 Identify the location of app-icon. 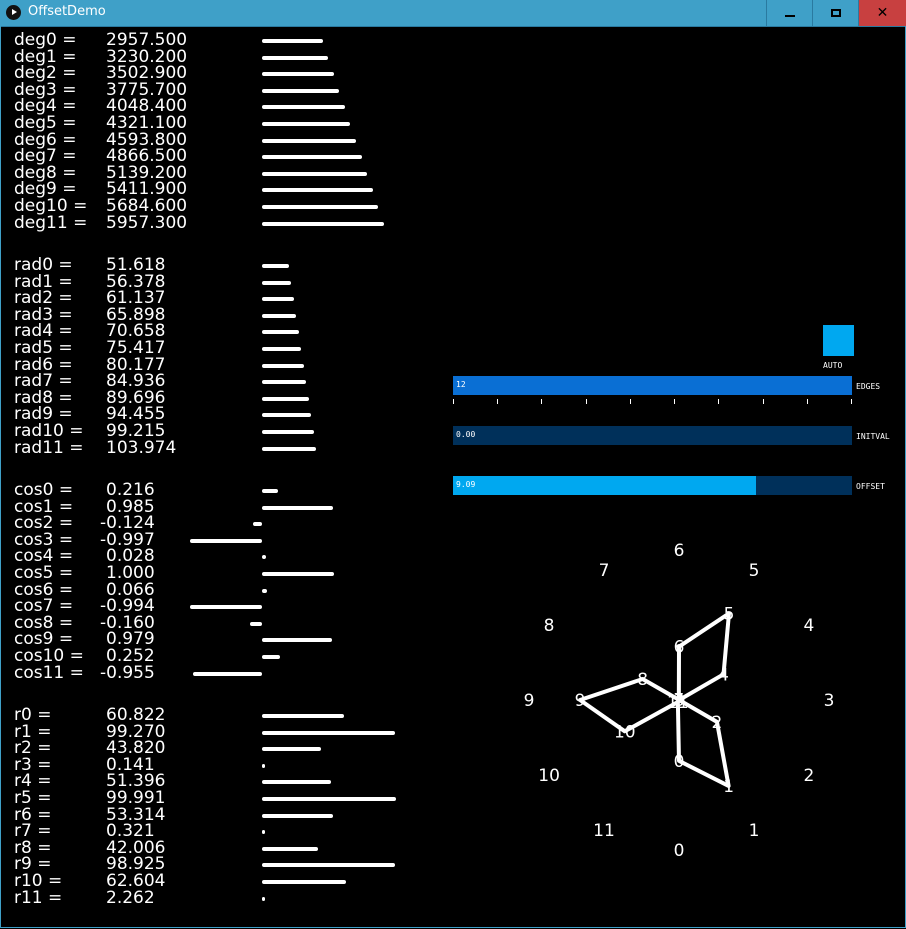
(13, 12).